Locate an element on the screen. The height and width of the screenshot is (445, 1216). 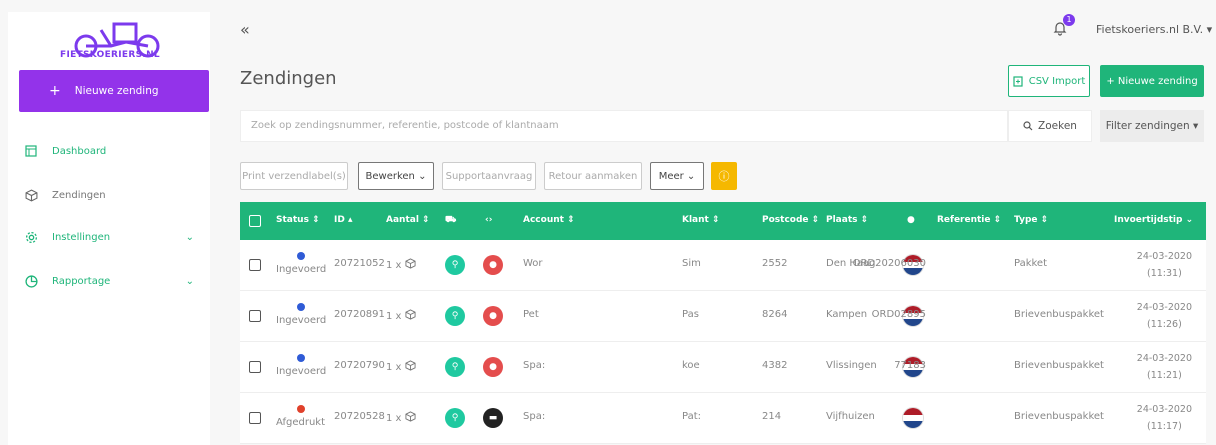
sidebar-item-zendingen: Zendingen is located at coordinates (109, 195).